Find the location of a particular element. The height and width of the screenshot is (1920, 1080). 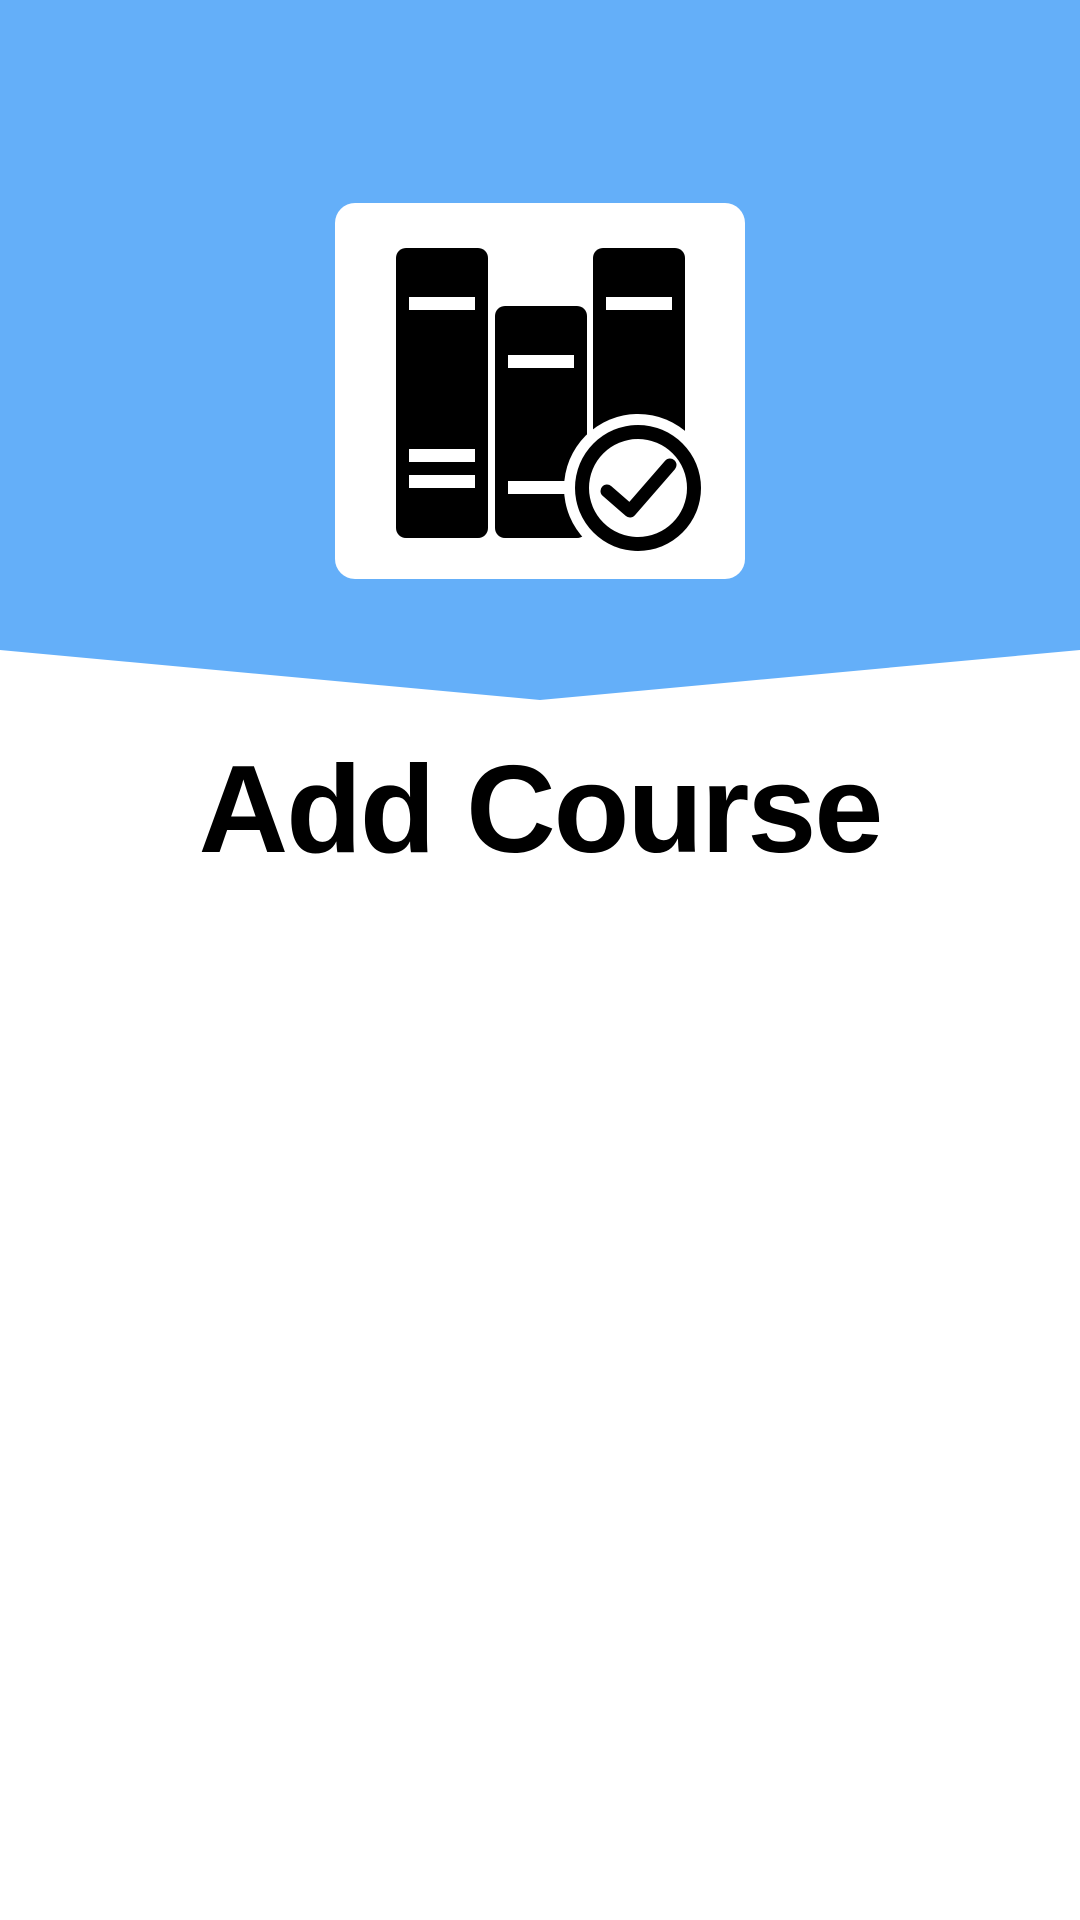

page-title: Add Course is located at coordinates (541, 810).